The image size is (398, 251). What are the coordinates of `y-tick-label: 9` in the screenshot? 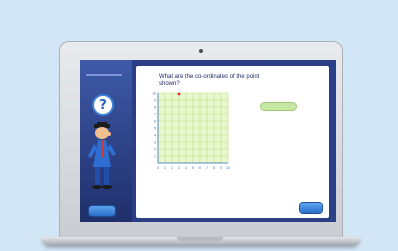 It's located at (155, 100).